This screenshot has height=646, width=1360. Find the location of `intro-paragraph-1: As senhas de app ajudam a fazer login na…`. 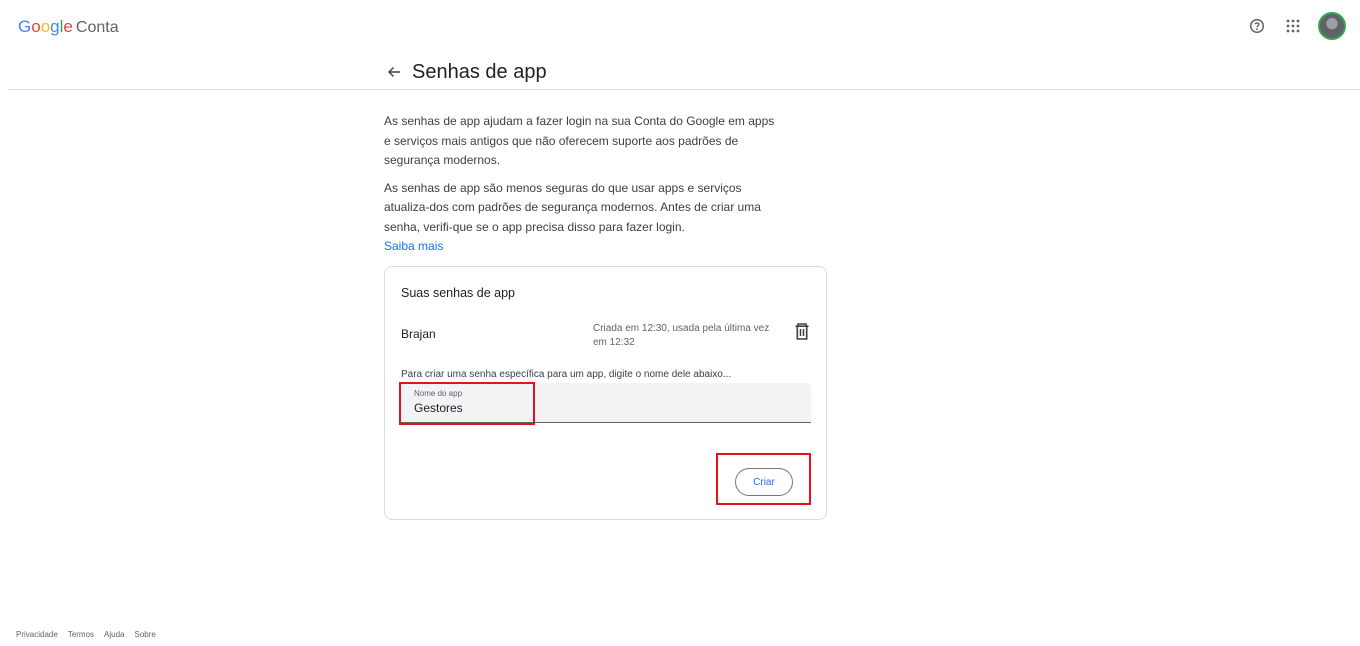

intro-paragraph-1: As senhas de app ajudam a fazer login na… is located at coordinates (579, 140).